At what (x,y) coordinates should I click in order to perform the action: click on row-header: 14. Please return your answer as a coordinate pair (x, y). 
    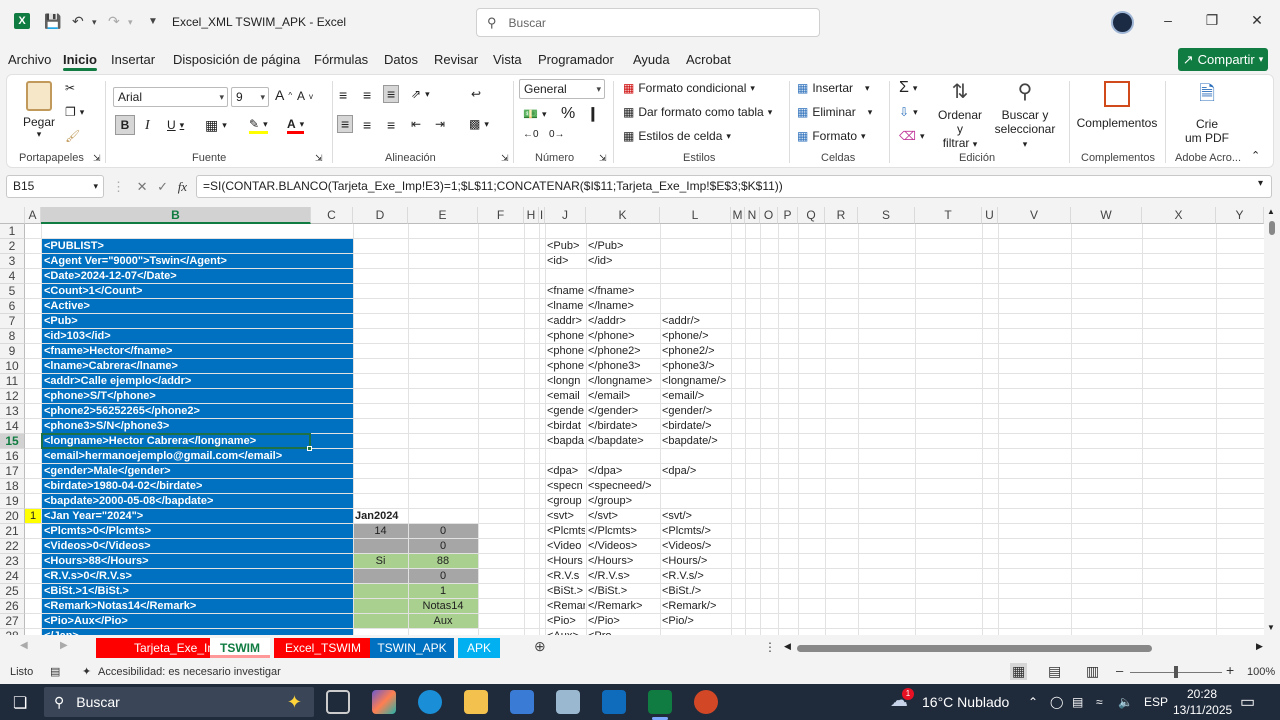
    Looking at the image, I should click on (12, 426).